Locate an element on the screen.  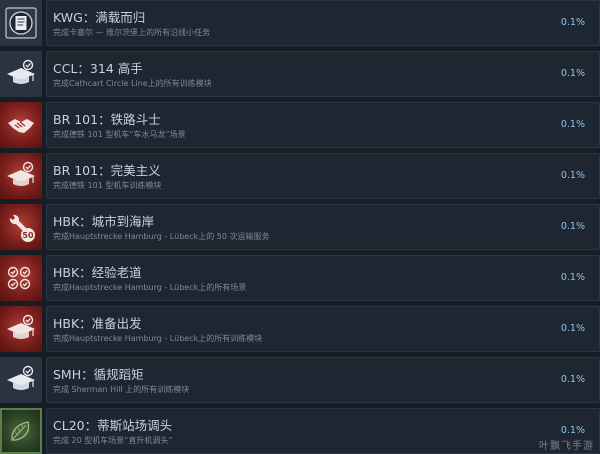
achievement-title: SMH：循规蹈矩 is located at coordinates (98, 374).